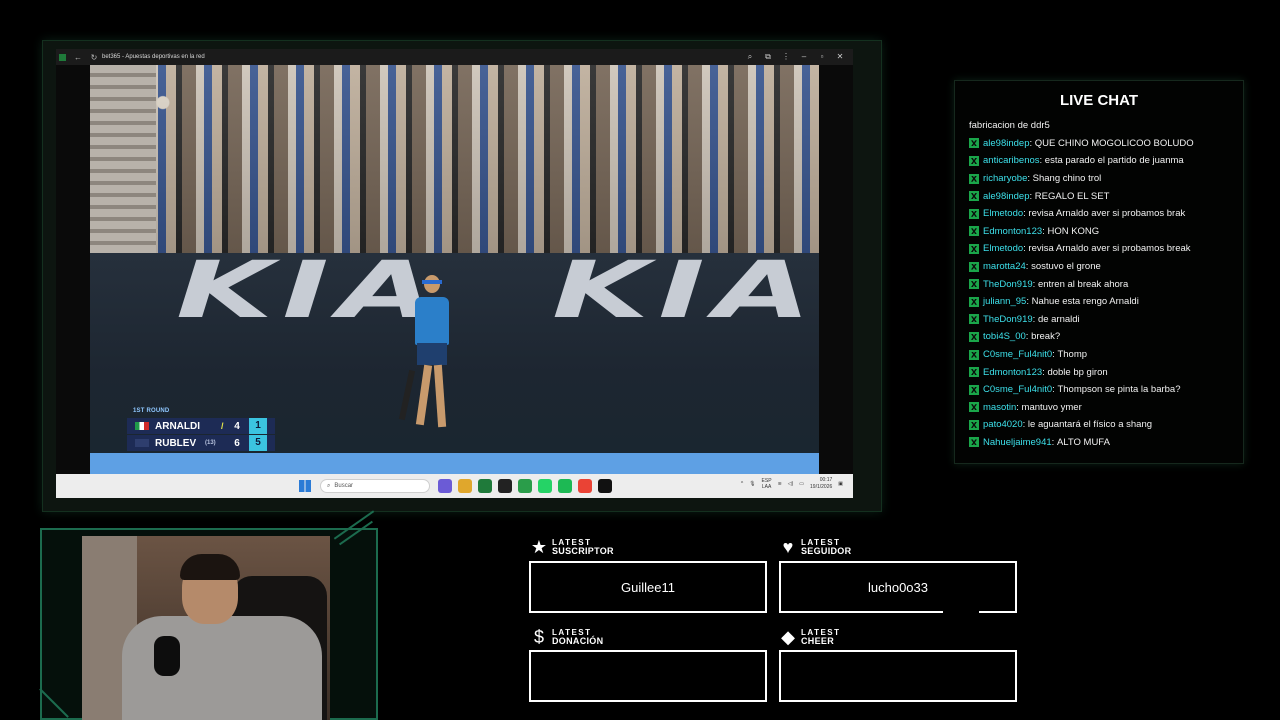 The image size is (1280, 720). I want to click on chat-username: pato4020, so click(1003, 424).